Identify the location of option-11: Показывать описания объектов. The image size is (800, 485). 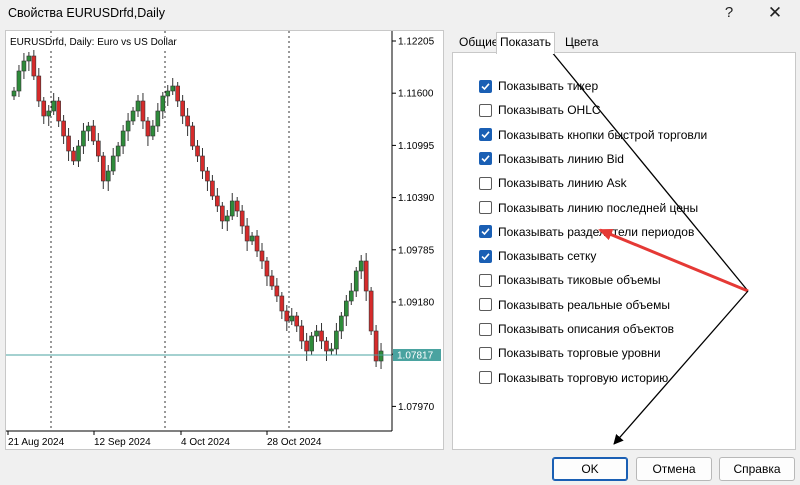
(576, 329).